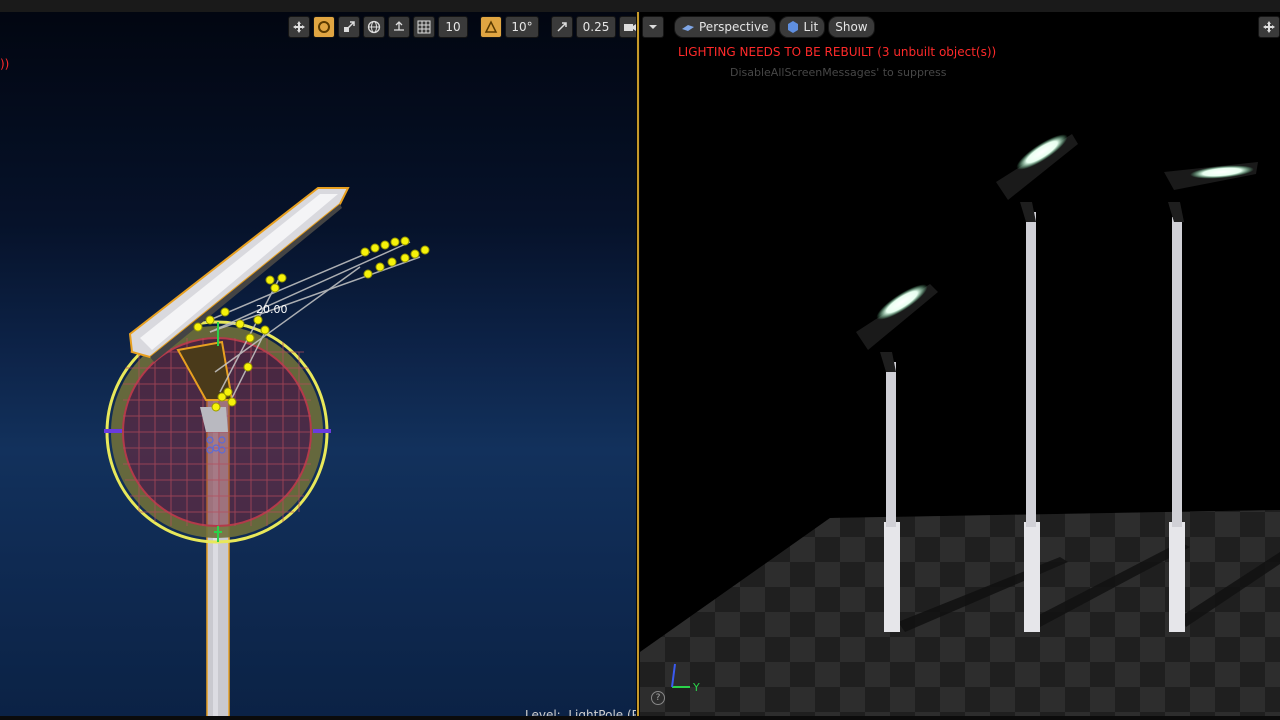 This screenshot has height=720, width=1280. I want to click on right-viewport-transform-tools, so click(1269, 27).